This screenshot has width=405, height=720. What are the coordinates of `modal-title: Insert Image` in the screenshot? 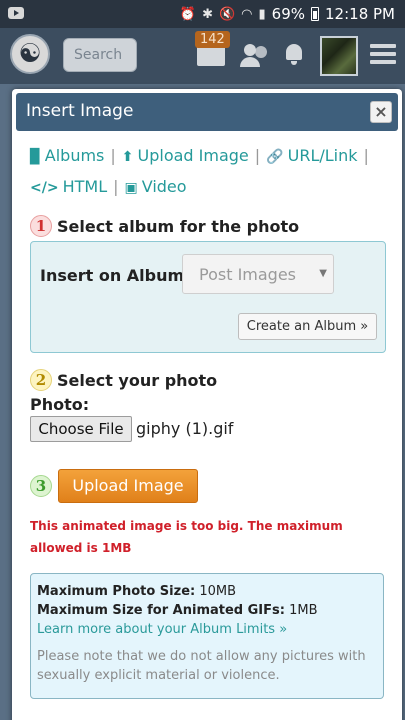 It's located at (80, 111).